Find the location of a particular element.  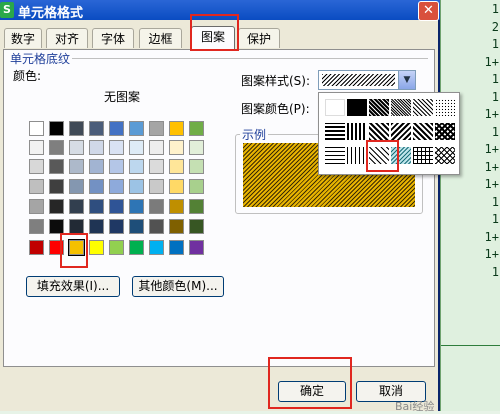

pattern-color-label: 图案颜色(P): is located at coordinates (275, 109).